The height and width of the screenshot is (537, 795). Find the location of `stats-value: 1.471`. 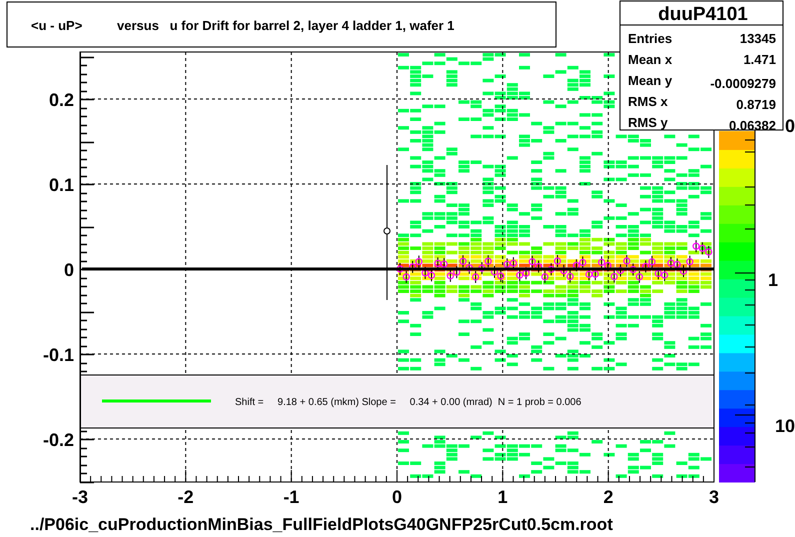

stats-value: 1.471 is located at coordinates (759, 59).